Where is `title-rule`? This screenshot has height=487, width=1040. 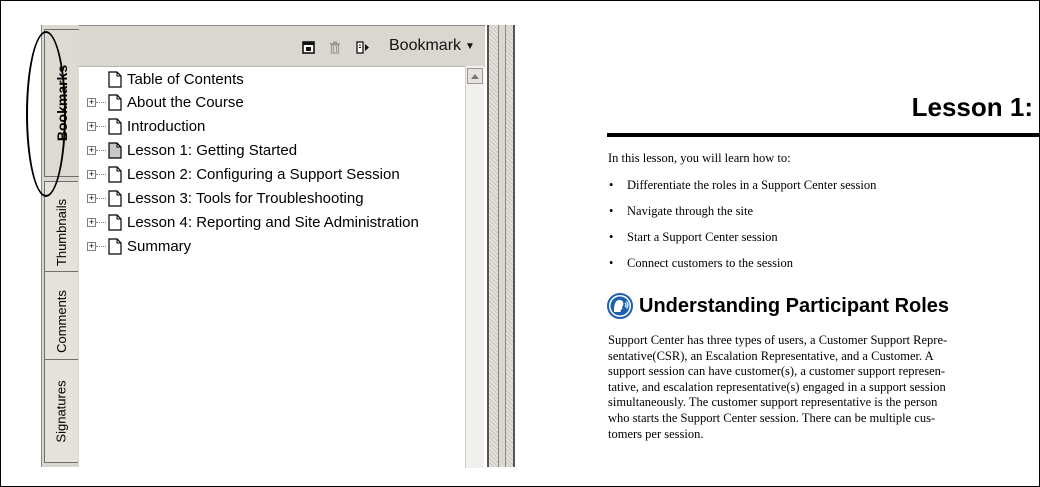
title-rule is located at coordinates (823, 135).